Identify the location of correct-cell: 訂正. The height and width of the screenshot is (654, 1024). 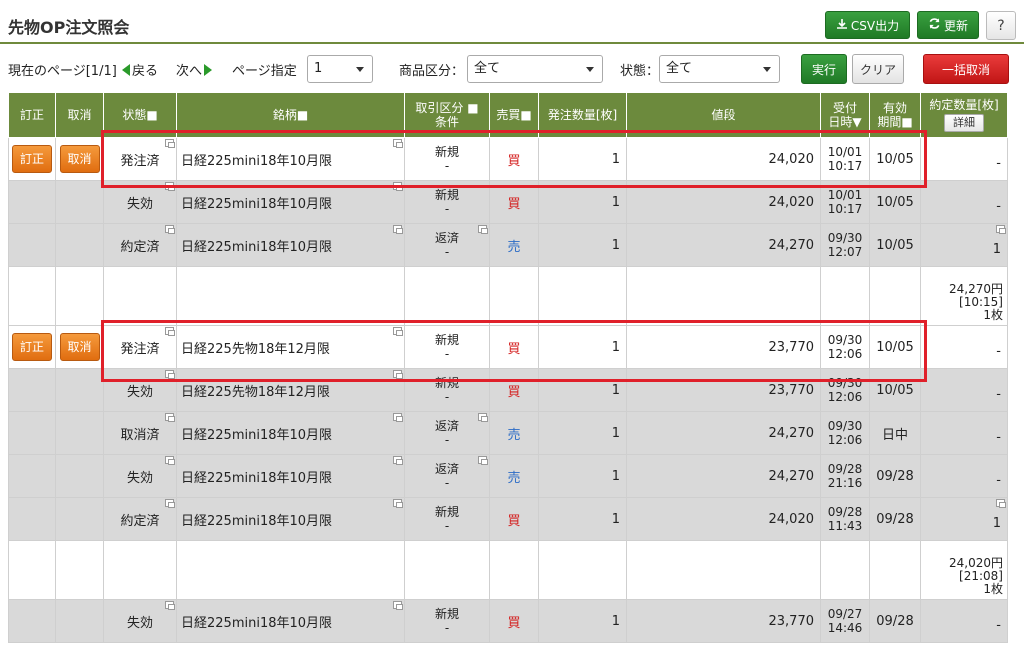
(32, 159).